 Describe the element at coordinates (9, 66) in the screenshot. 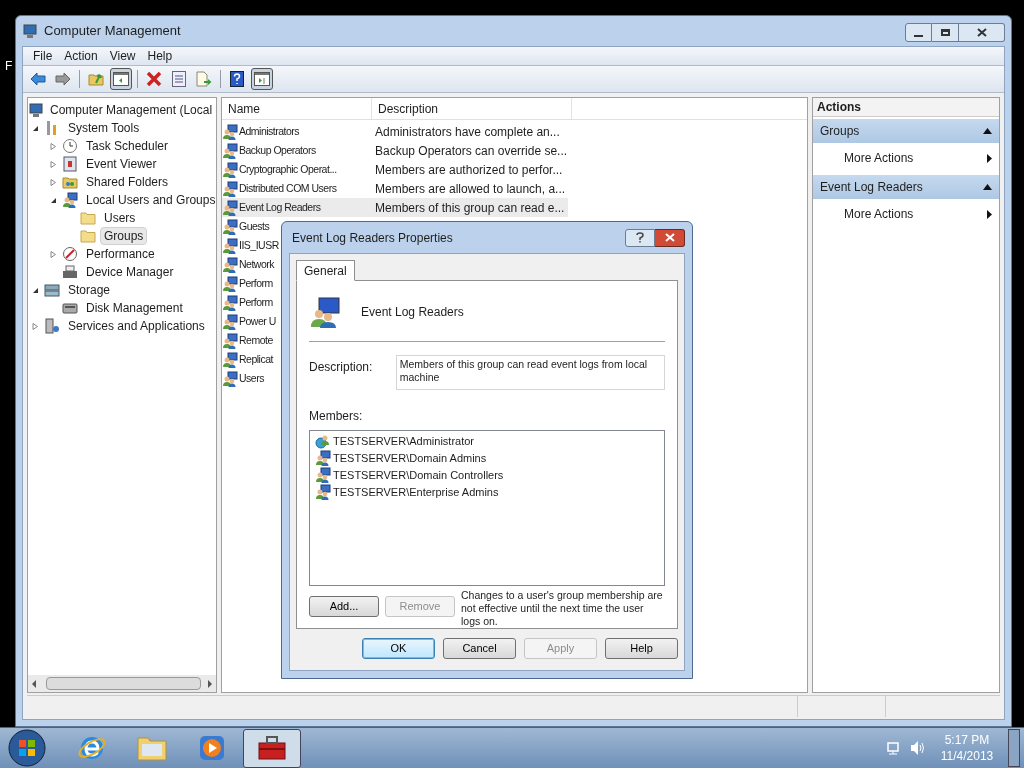

I see `desktop-icon-label: F` at that location.